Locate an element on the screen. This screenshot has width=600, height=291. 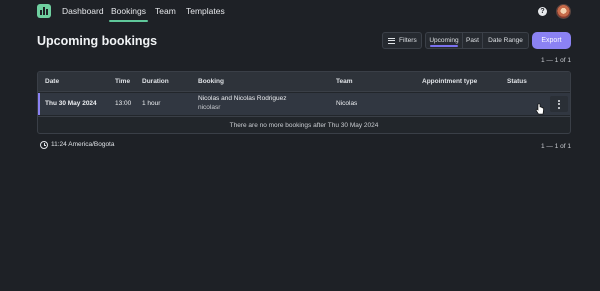
booking-range-segmented-control: Upcoming Past Date Range is located at coordinates (477, 40).